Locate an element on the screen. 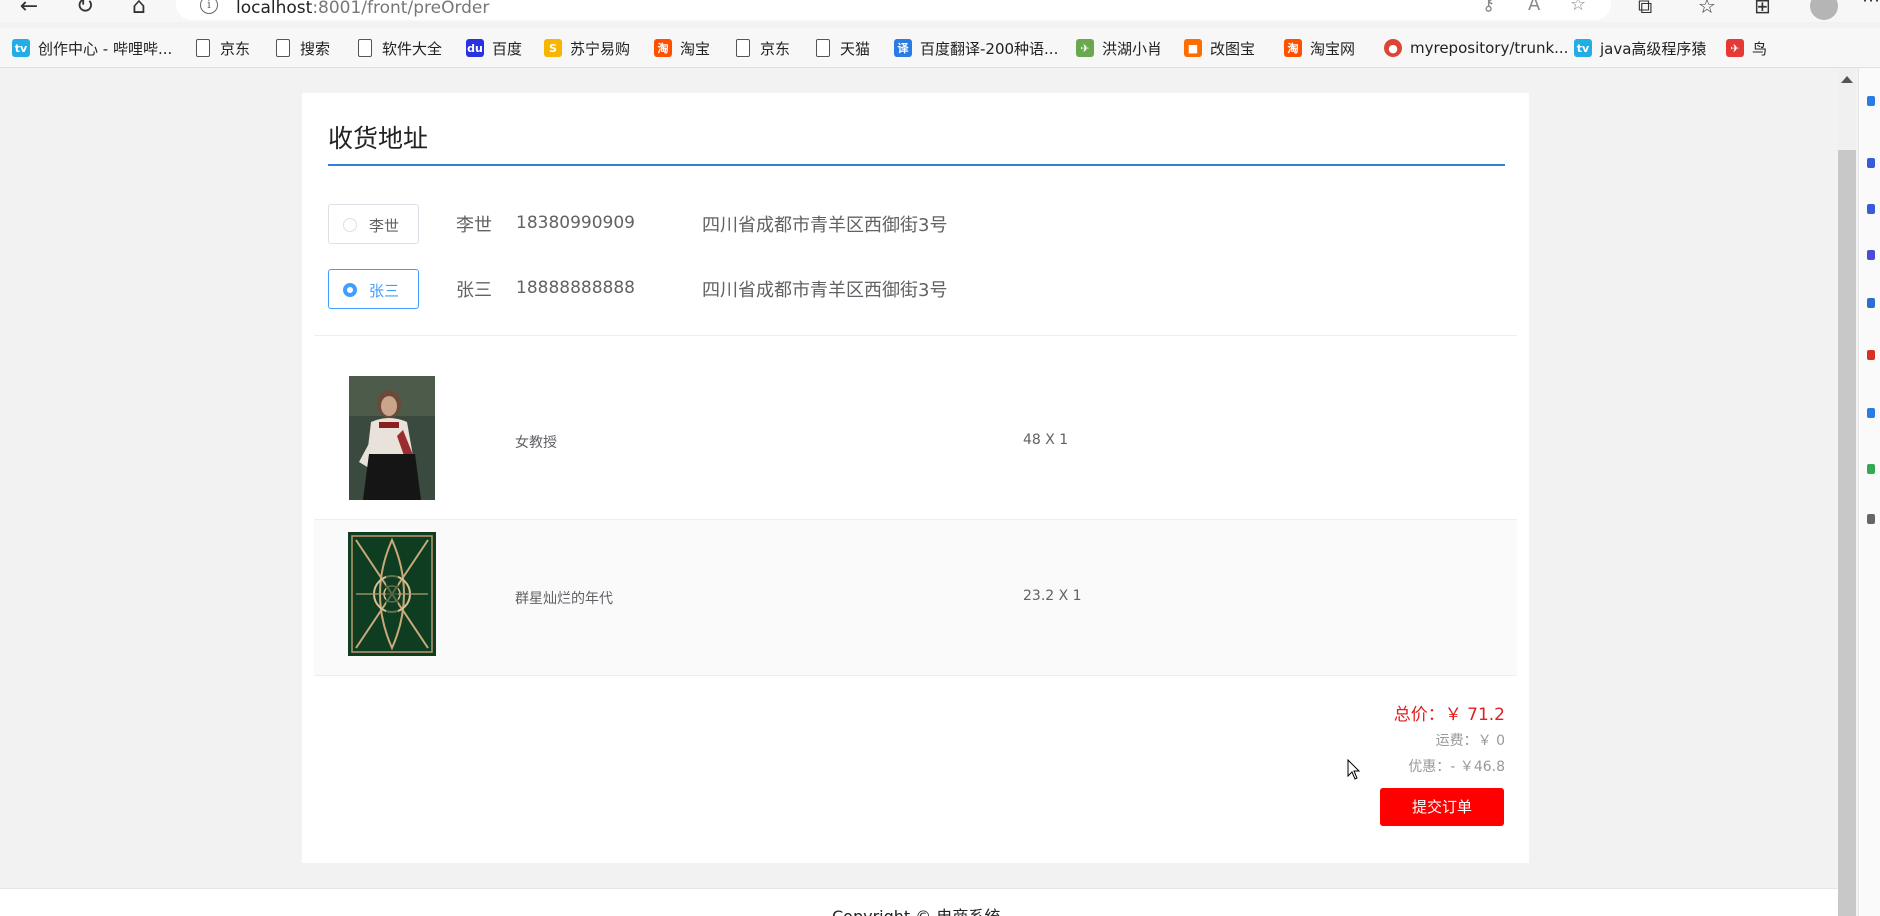 The image size is (1880, 916). bookmark-label: 淘宝 is located at coordinates (695, 48).